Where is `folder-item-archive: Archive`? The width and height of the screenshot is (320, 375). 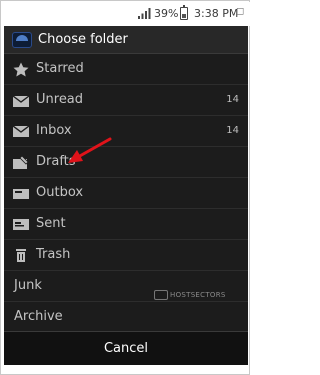
folder-item-archive: Archive is located at coordinates (126, 317).